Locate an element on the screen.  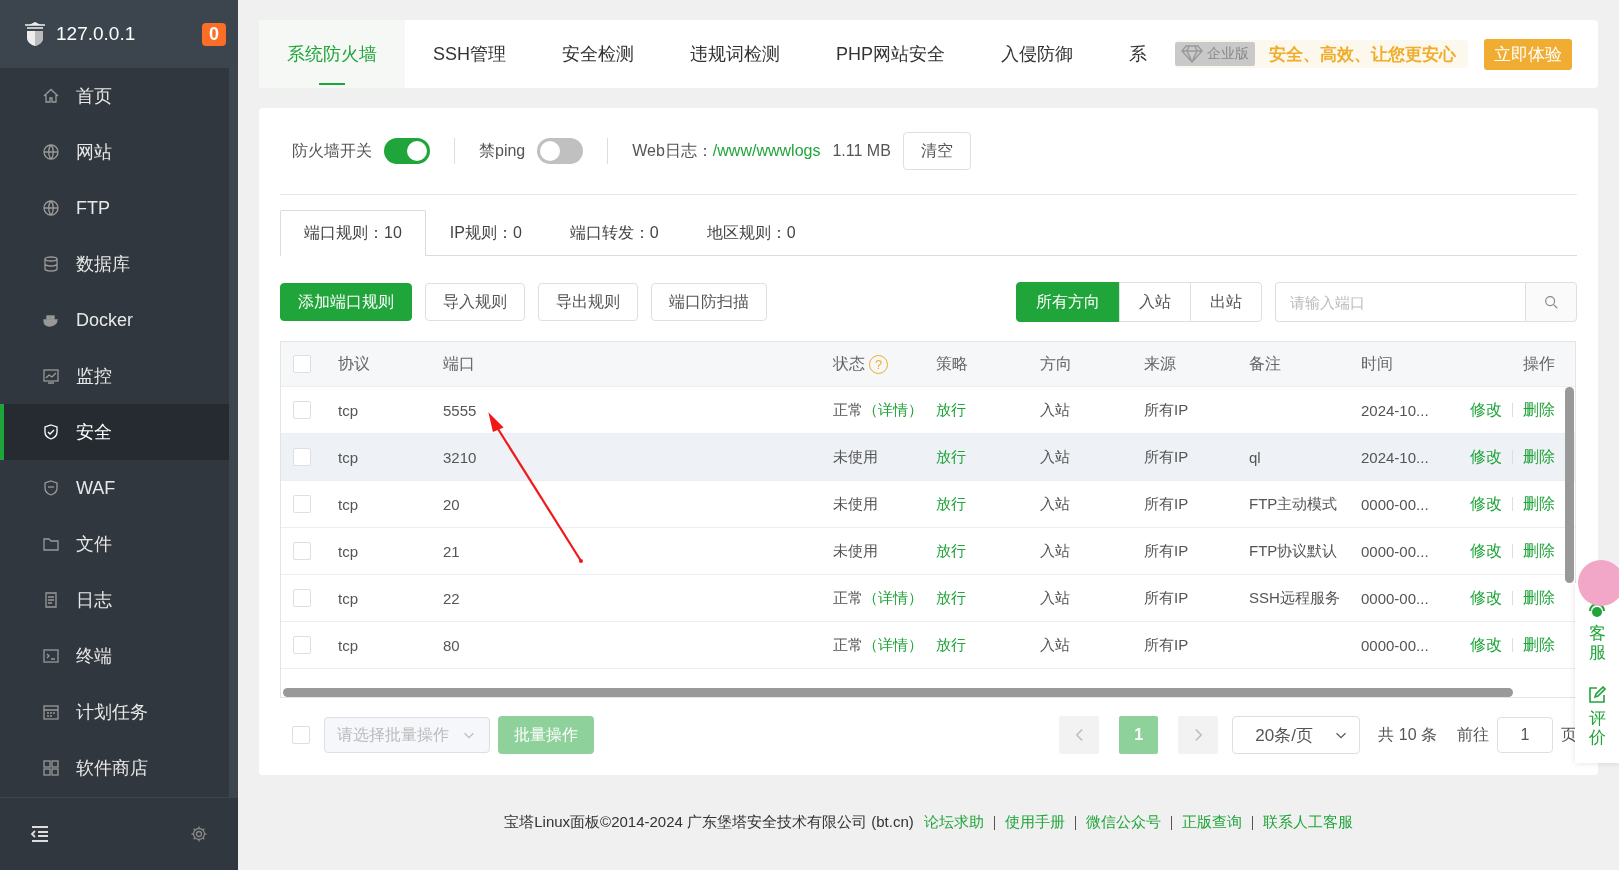
folder-icon is located at coordinates (51, 544).